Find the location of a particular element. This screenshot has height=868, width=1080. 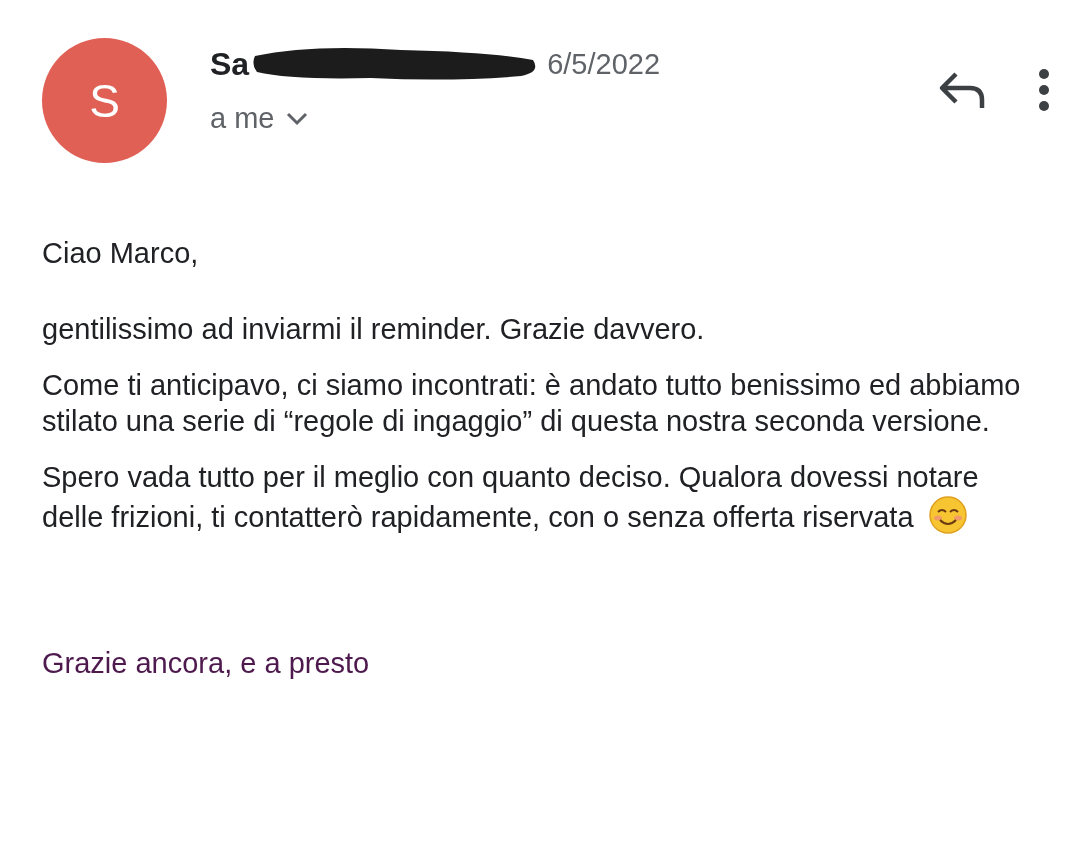

reply-button is located at coordinates (962, 90).